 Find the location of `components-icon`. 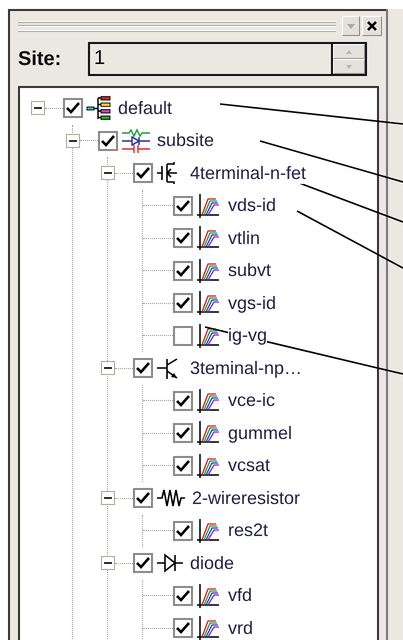

components-icon is located at coordinates (136, 141).